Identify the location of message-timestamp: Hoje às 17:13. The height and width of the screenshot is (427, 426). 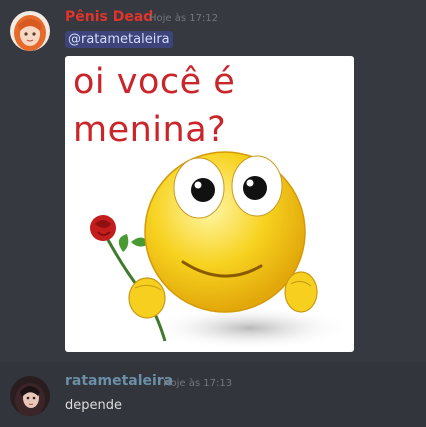
(198, 383).